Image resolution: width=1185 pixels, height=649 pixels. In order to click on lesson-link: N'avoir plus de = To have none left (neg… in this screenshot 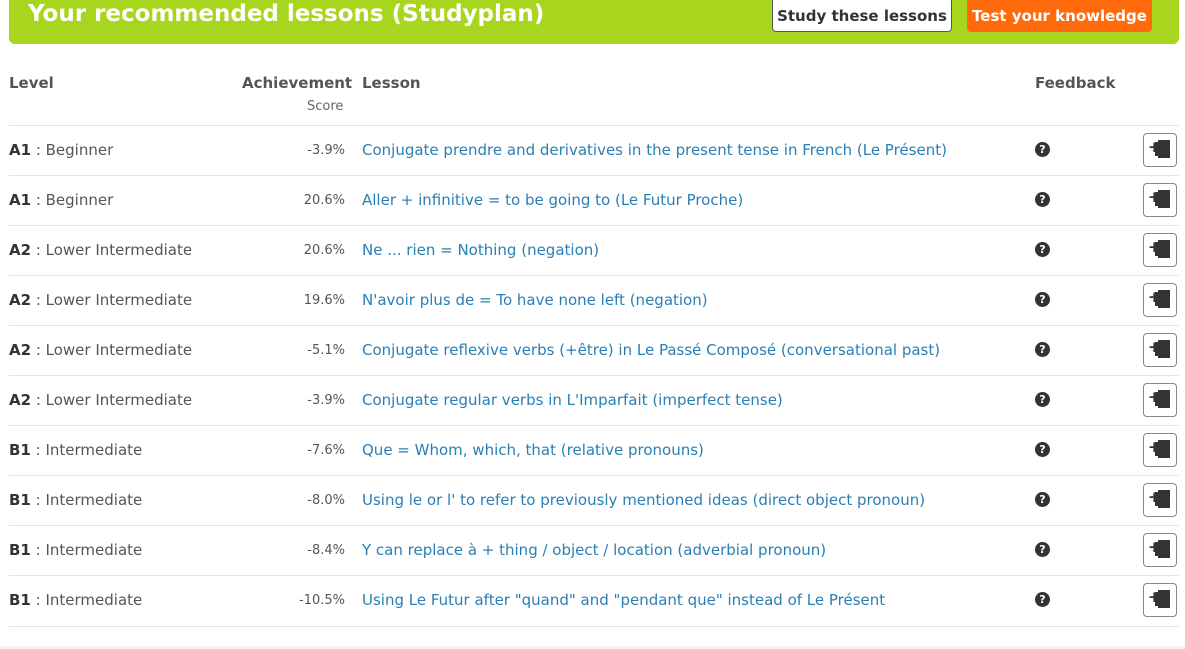, I will do `click(535, 300)`.